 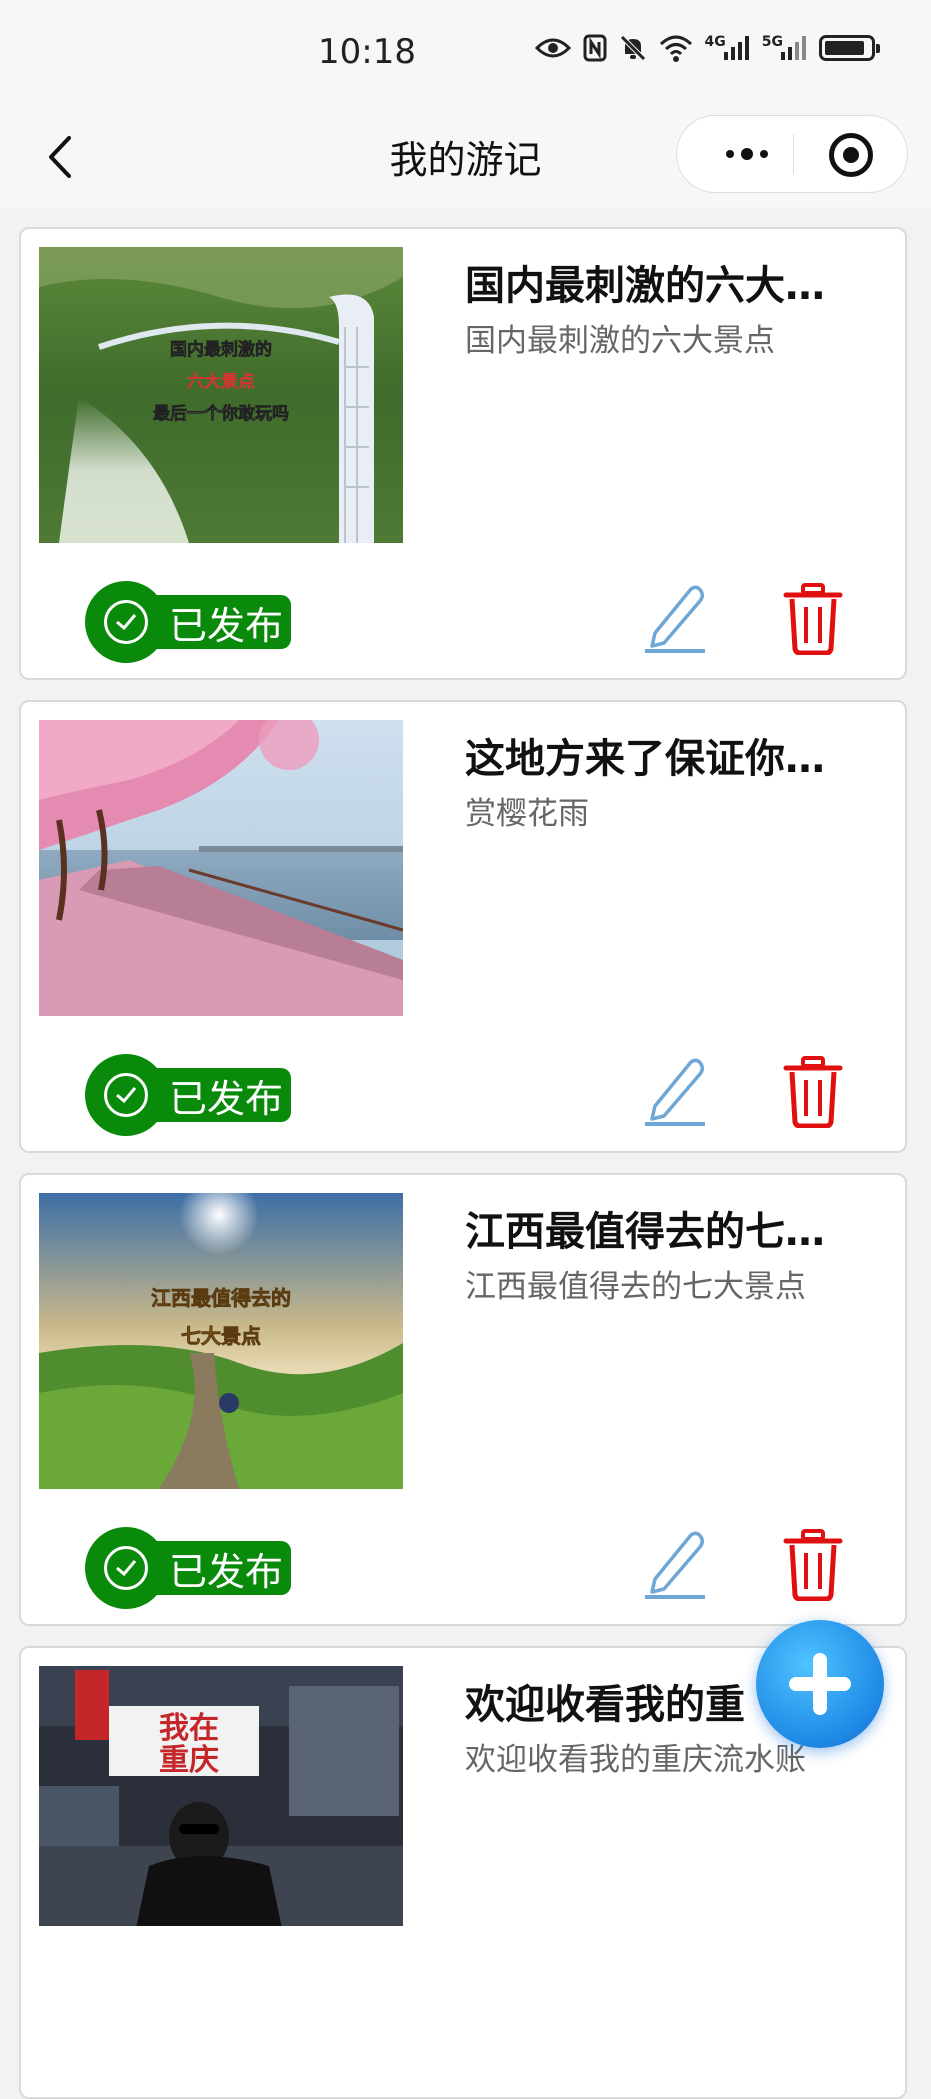 I want to click on mute-bell-icon, so click(x=633, y=48).